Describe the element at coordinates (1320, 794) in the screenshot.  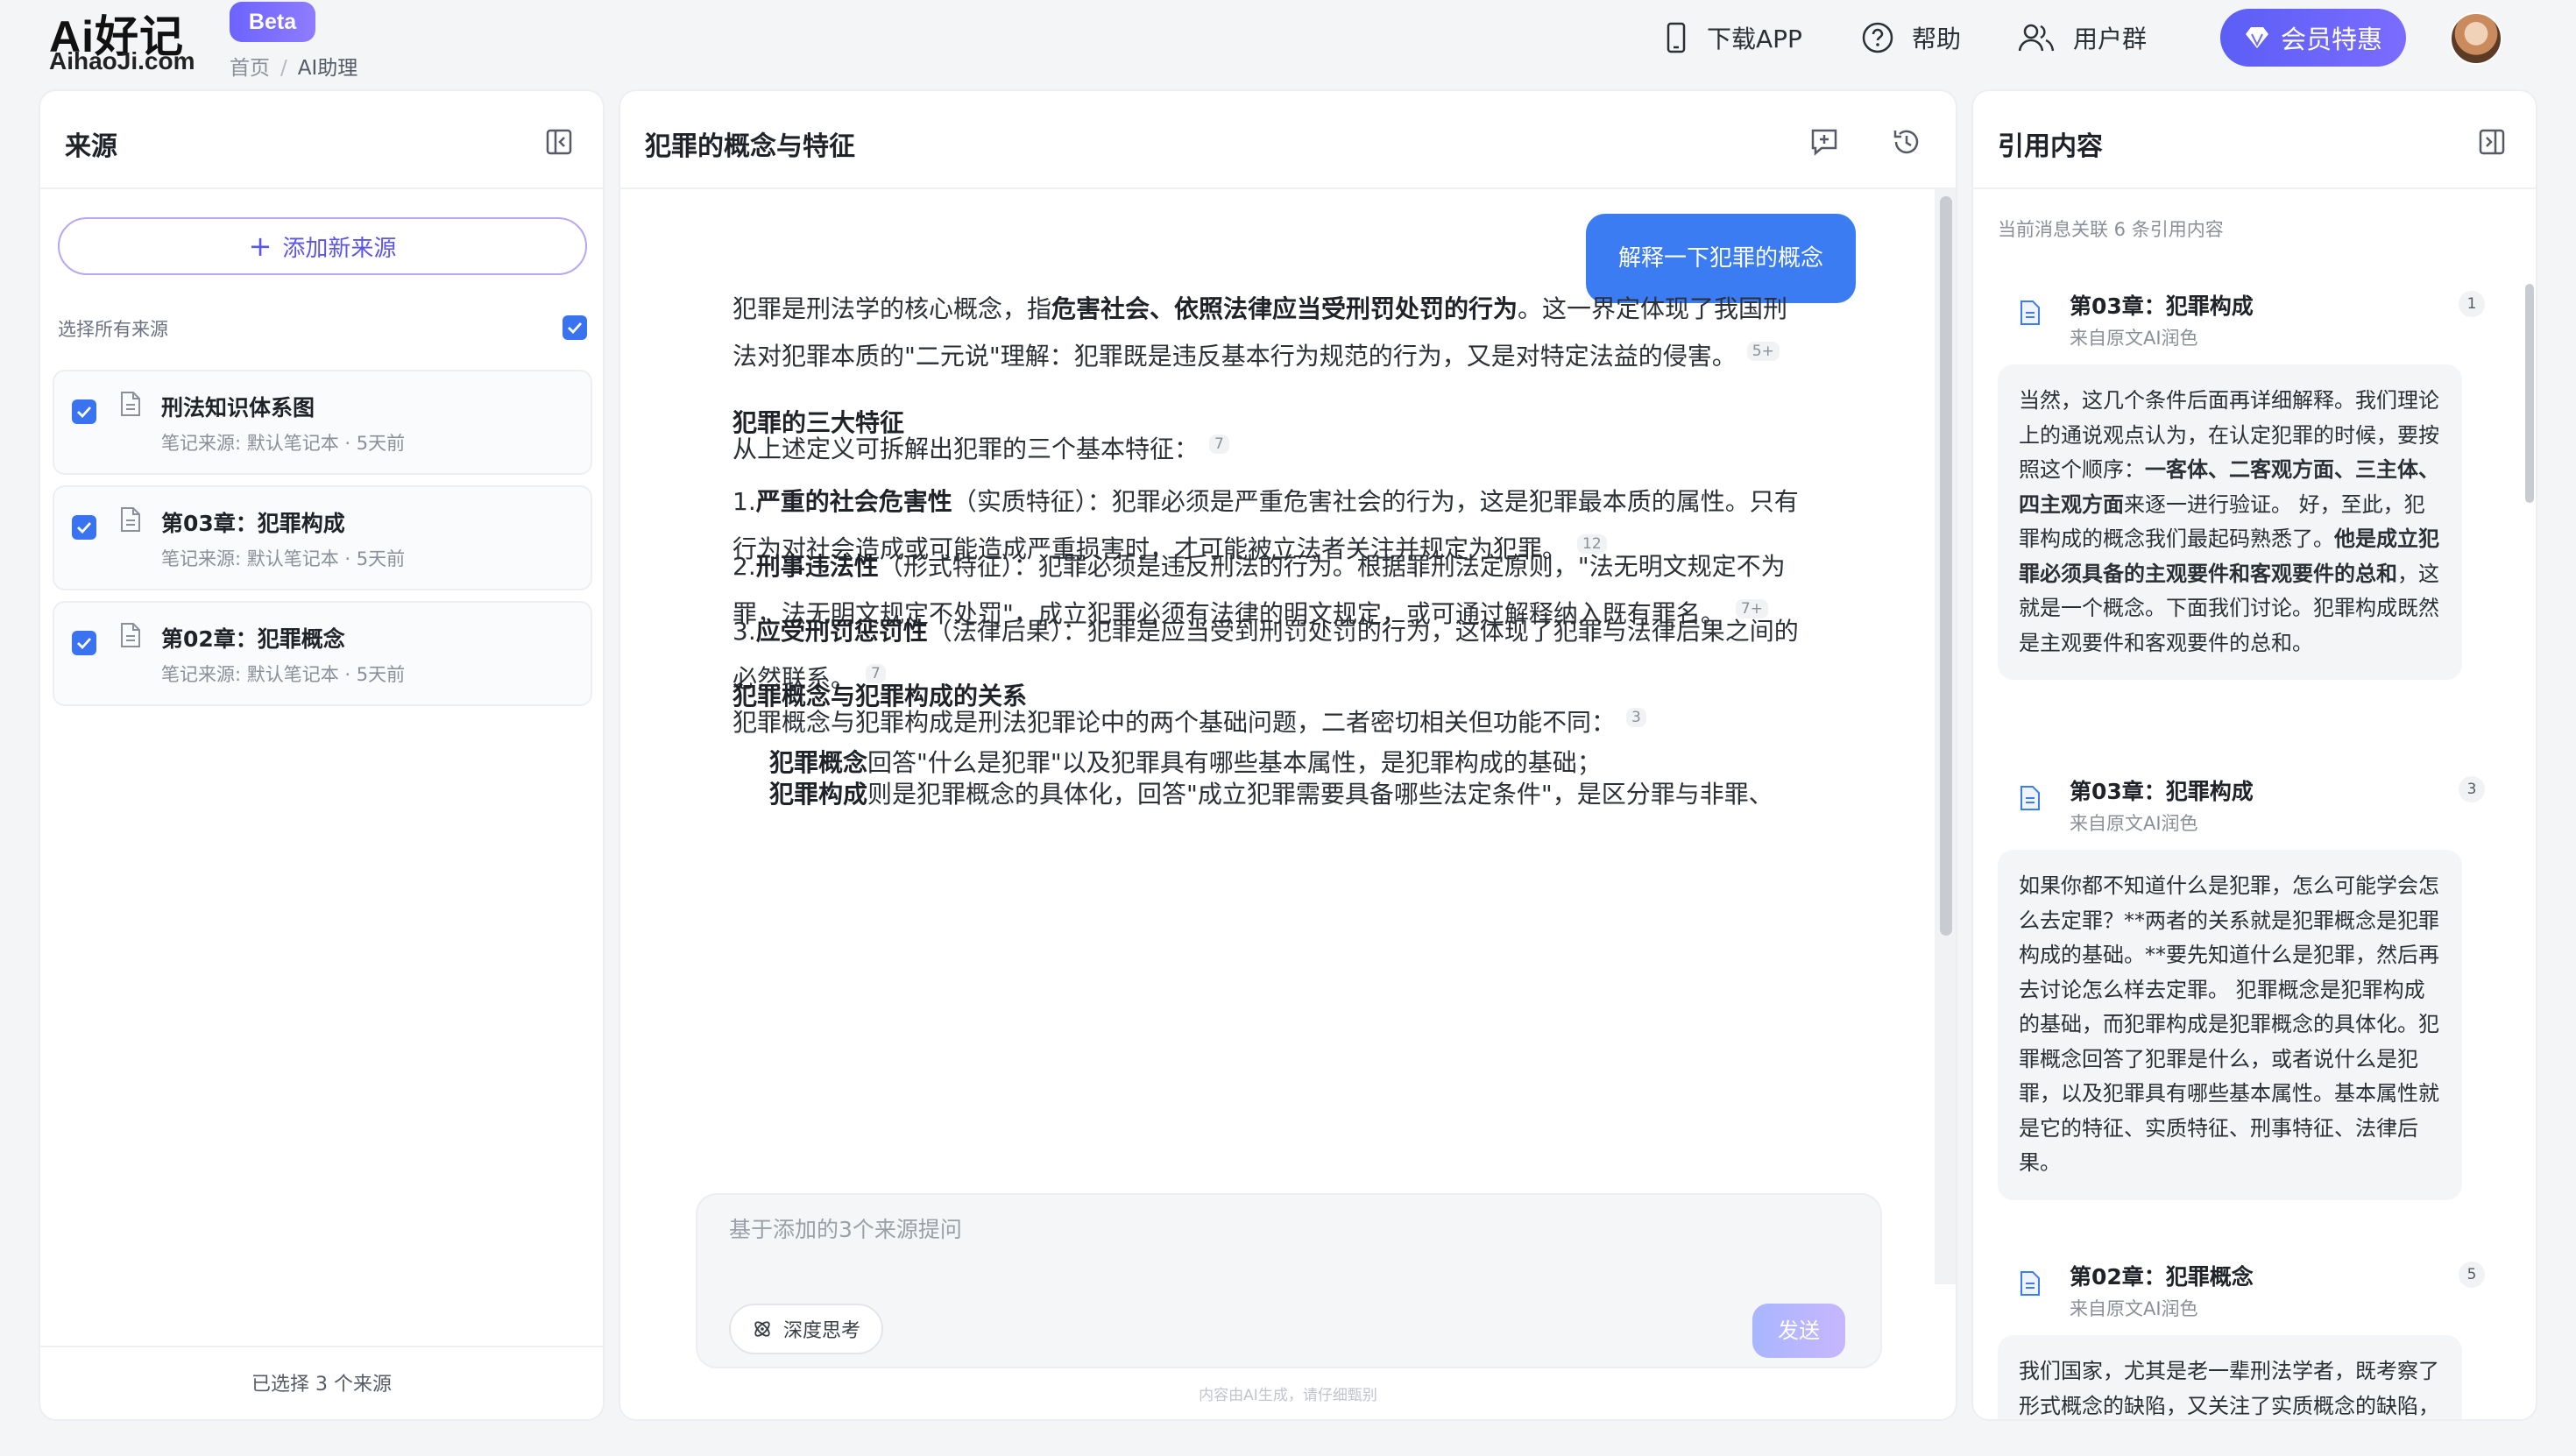
I see `answer-text: 则是犯罪概念的具体化，回答"成立犯罪需要具备哪些法定条件"，是区分罪与非罪、` at that location.